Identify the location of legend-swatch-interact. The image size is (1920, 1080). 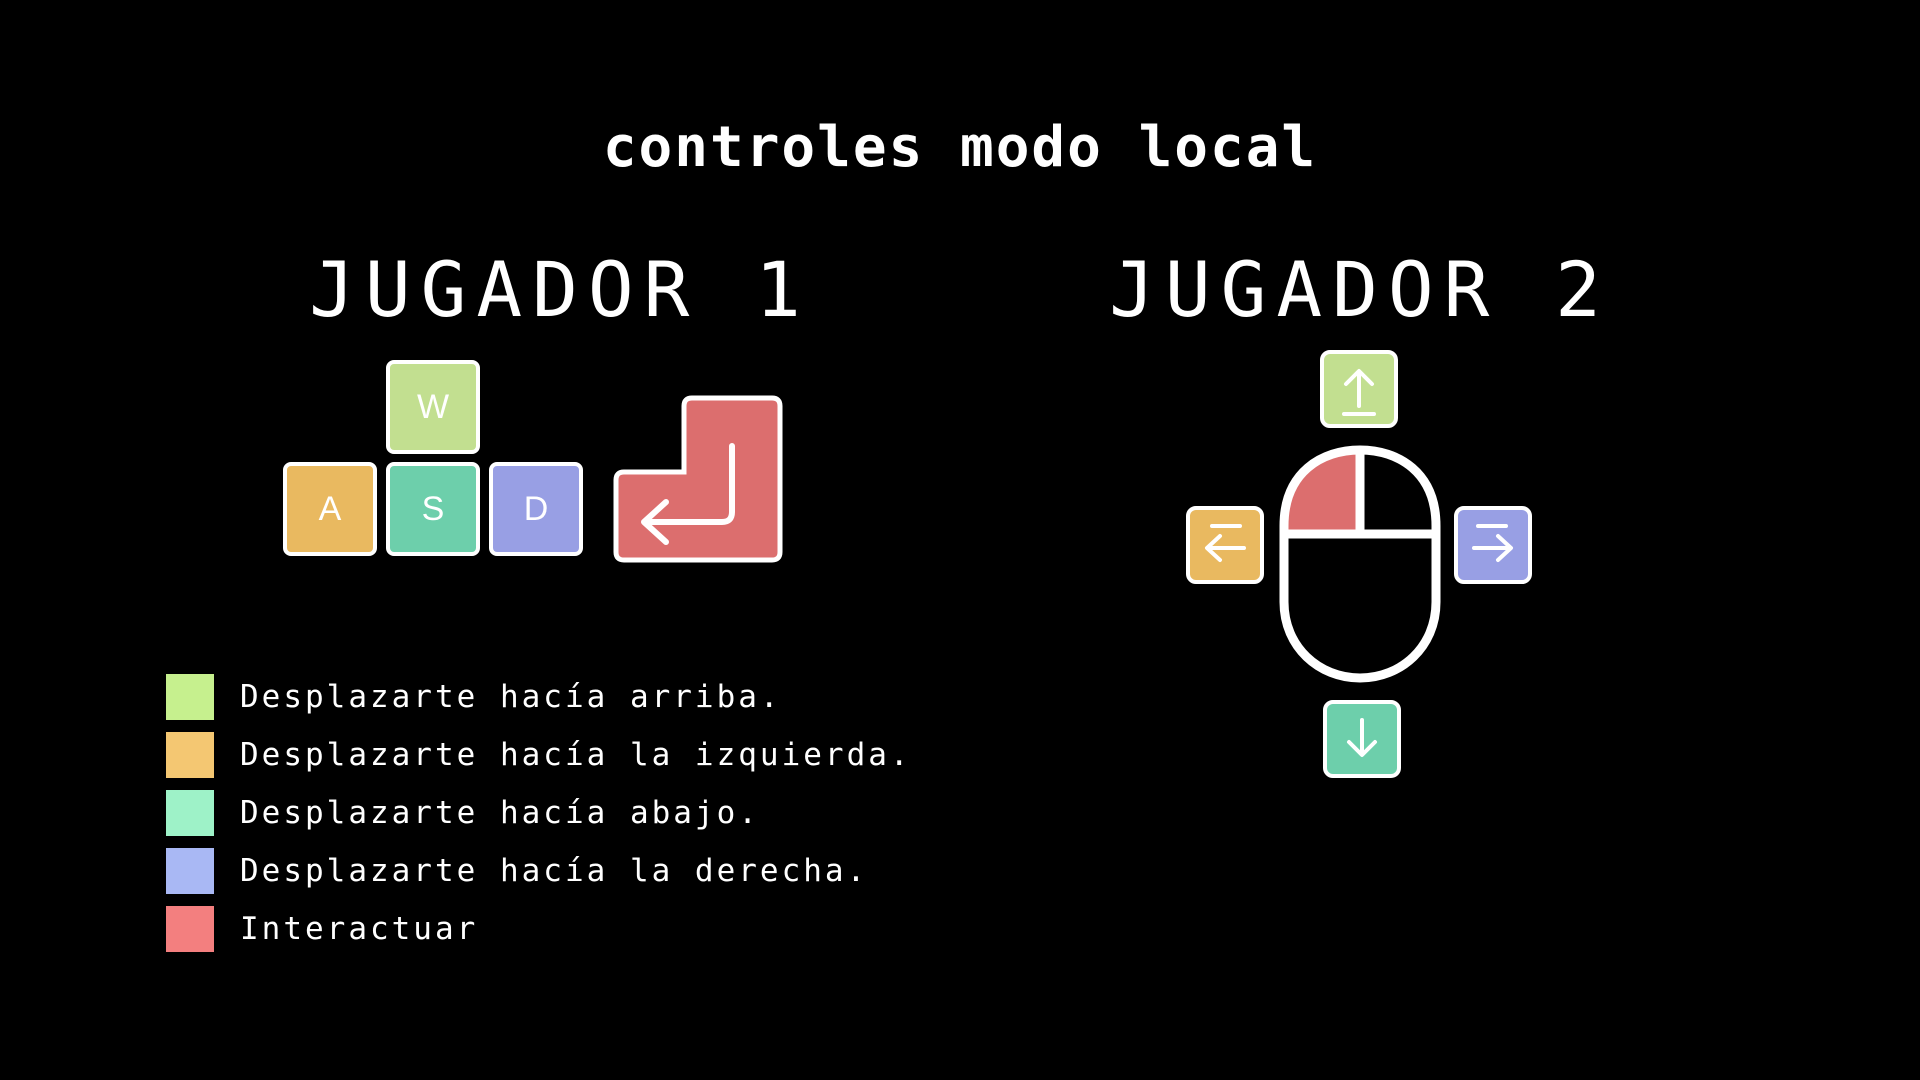
(190, 929).